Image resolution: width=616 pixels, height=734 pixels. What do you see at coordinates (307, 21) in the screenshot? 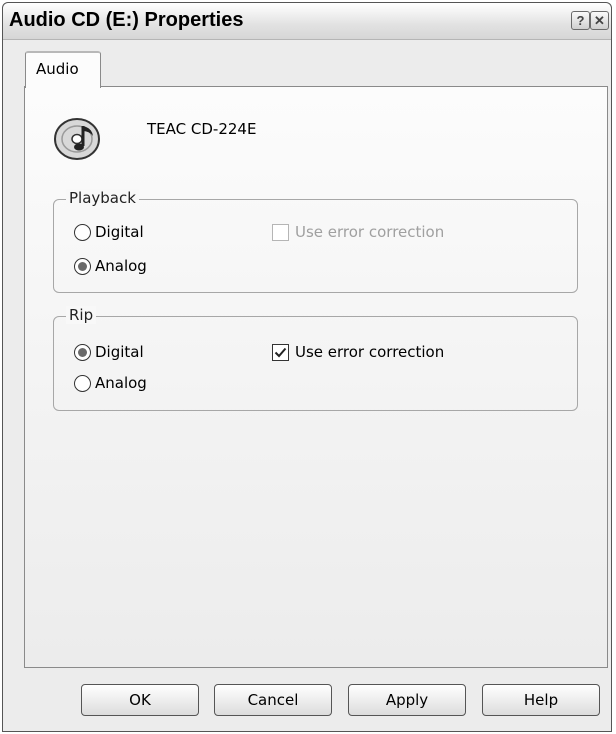
I see `title-bar: Audio CD (E:) Properties ? ✕` at bounding box center [307, 21].